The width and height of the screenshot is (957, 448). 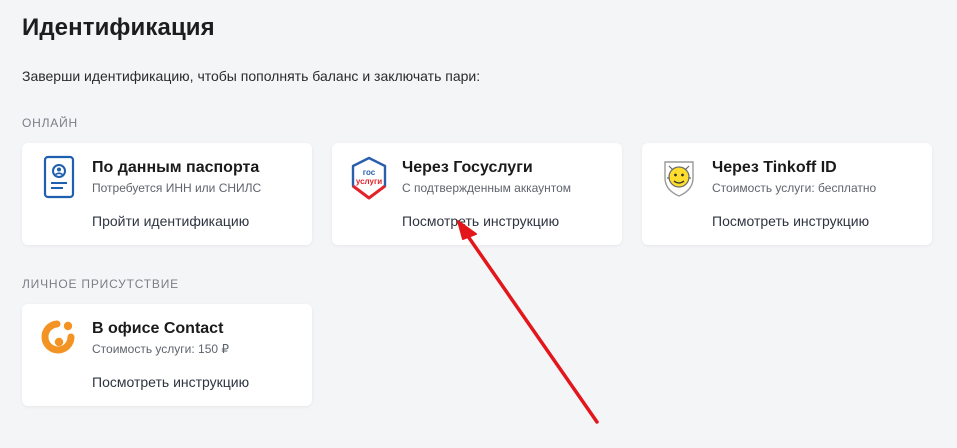 I want to click on page-title: Идентификация, so click(x=118, y=27).